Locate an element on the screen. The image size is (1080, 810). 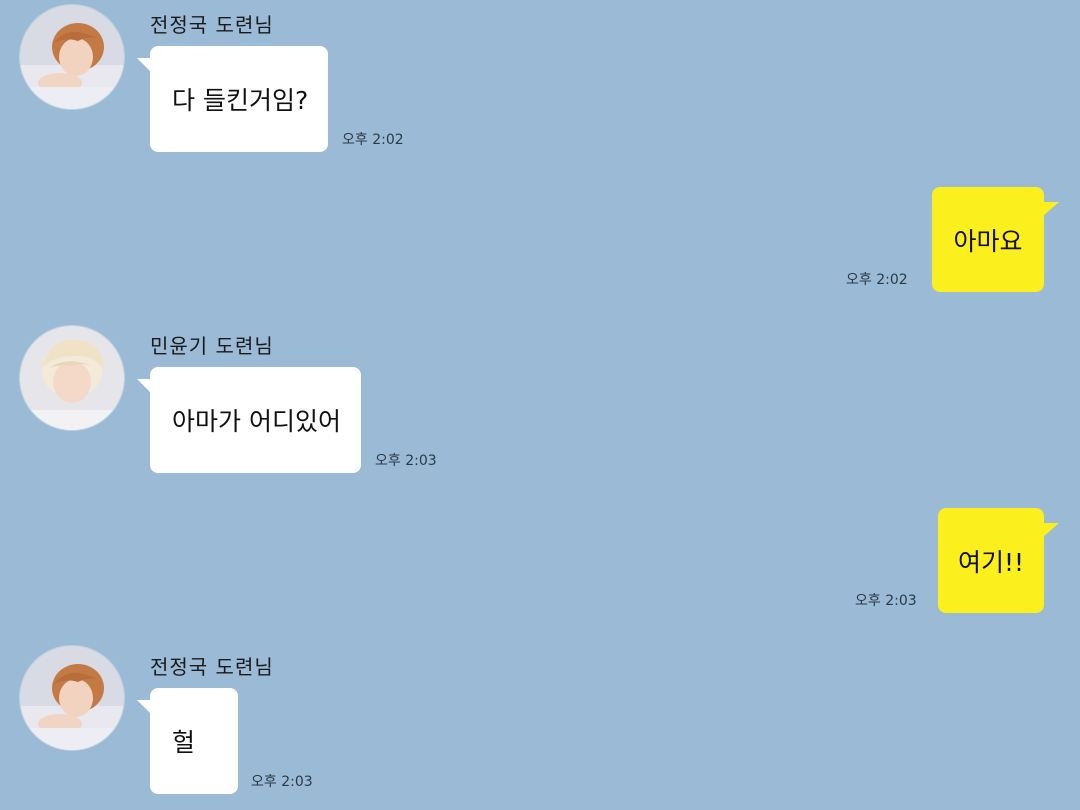
message-text: 여기!! is located at coordinates (991, 562).